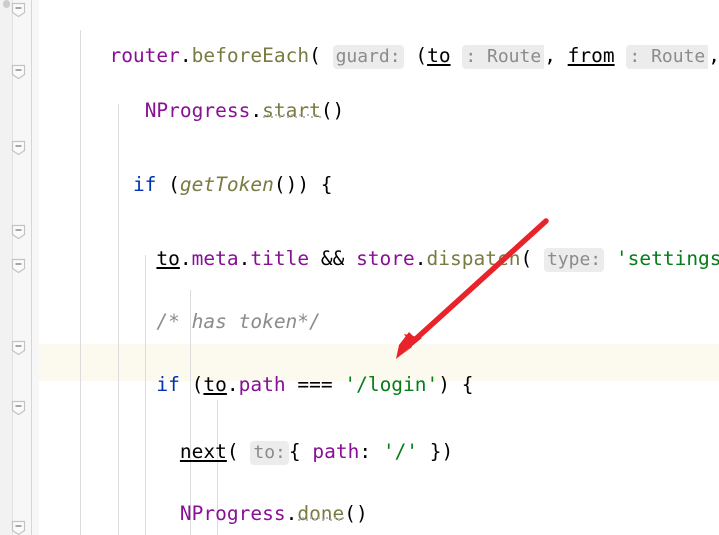  Describe the element at coordinates (6, 4) in the screenshot. I see `editor-scrollbar-thumb` at that location.